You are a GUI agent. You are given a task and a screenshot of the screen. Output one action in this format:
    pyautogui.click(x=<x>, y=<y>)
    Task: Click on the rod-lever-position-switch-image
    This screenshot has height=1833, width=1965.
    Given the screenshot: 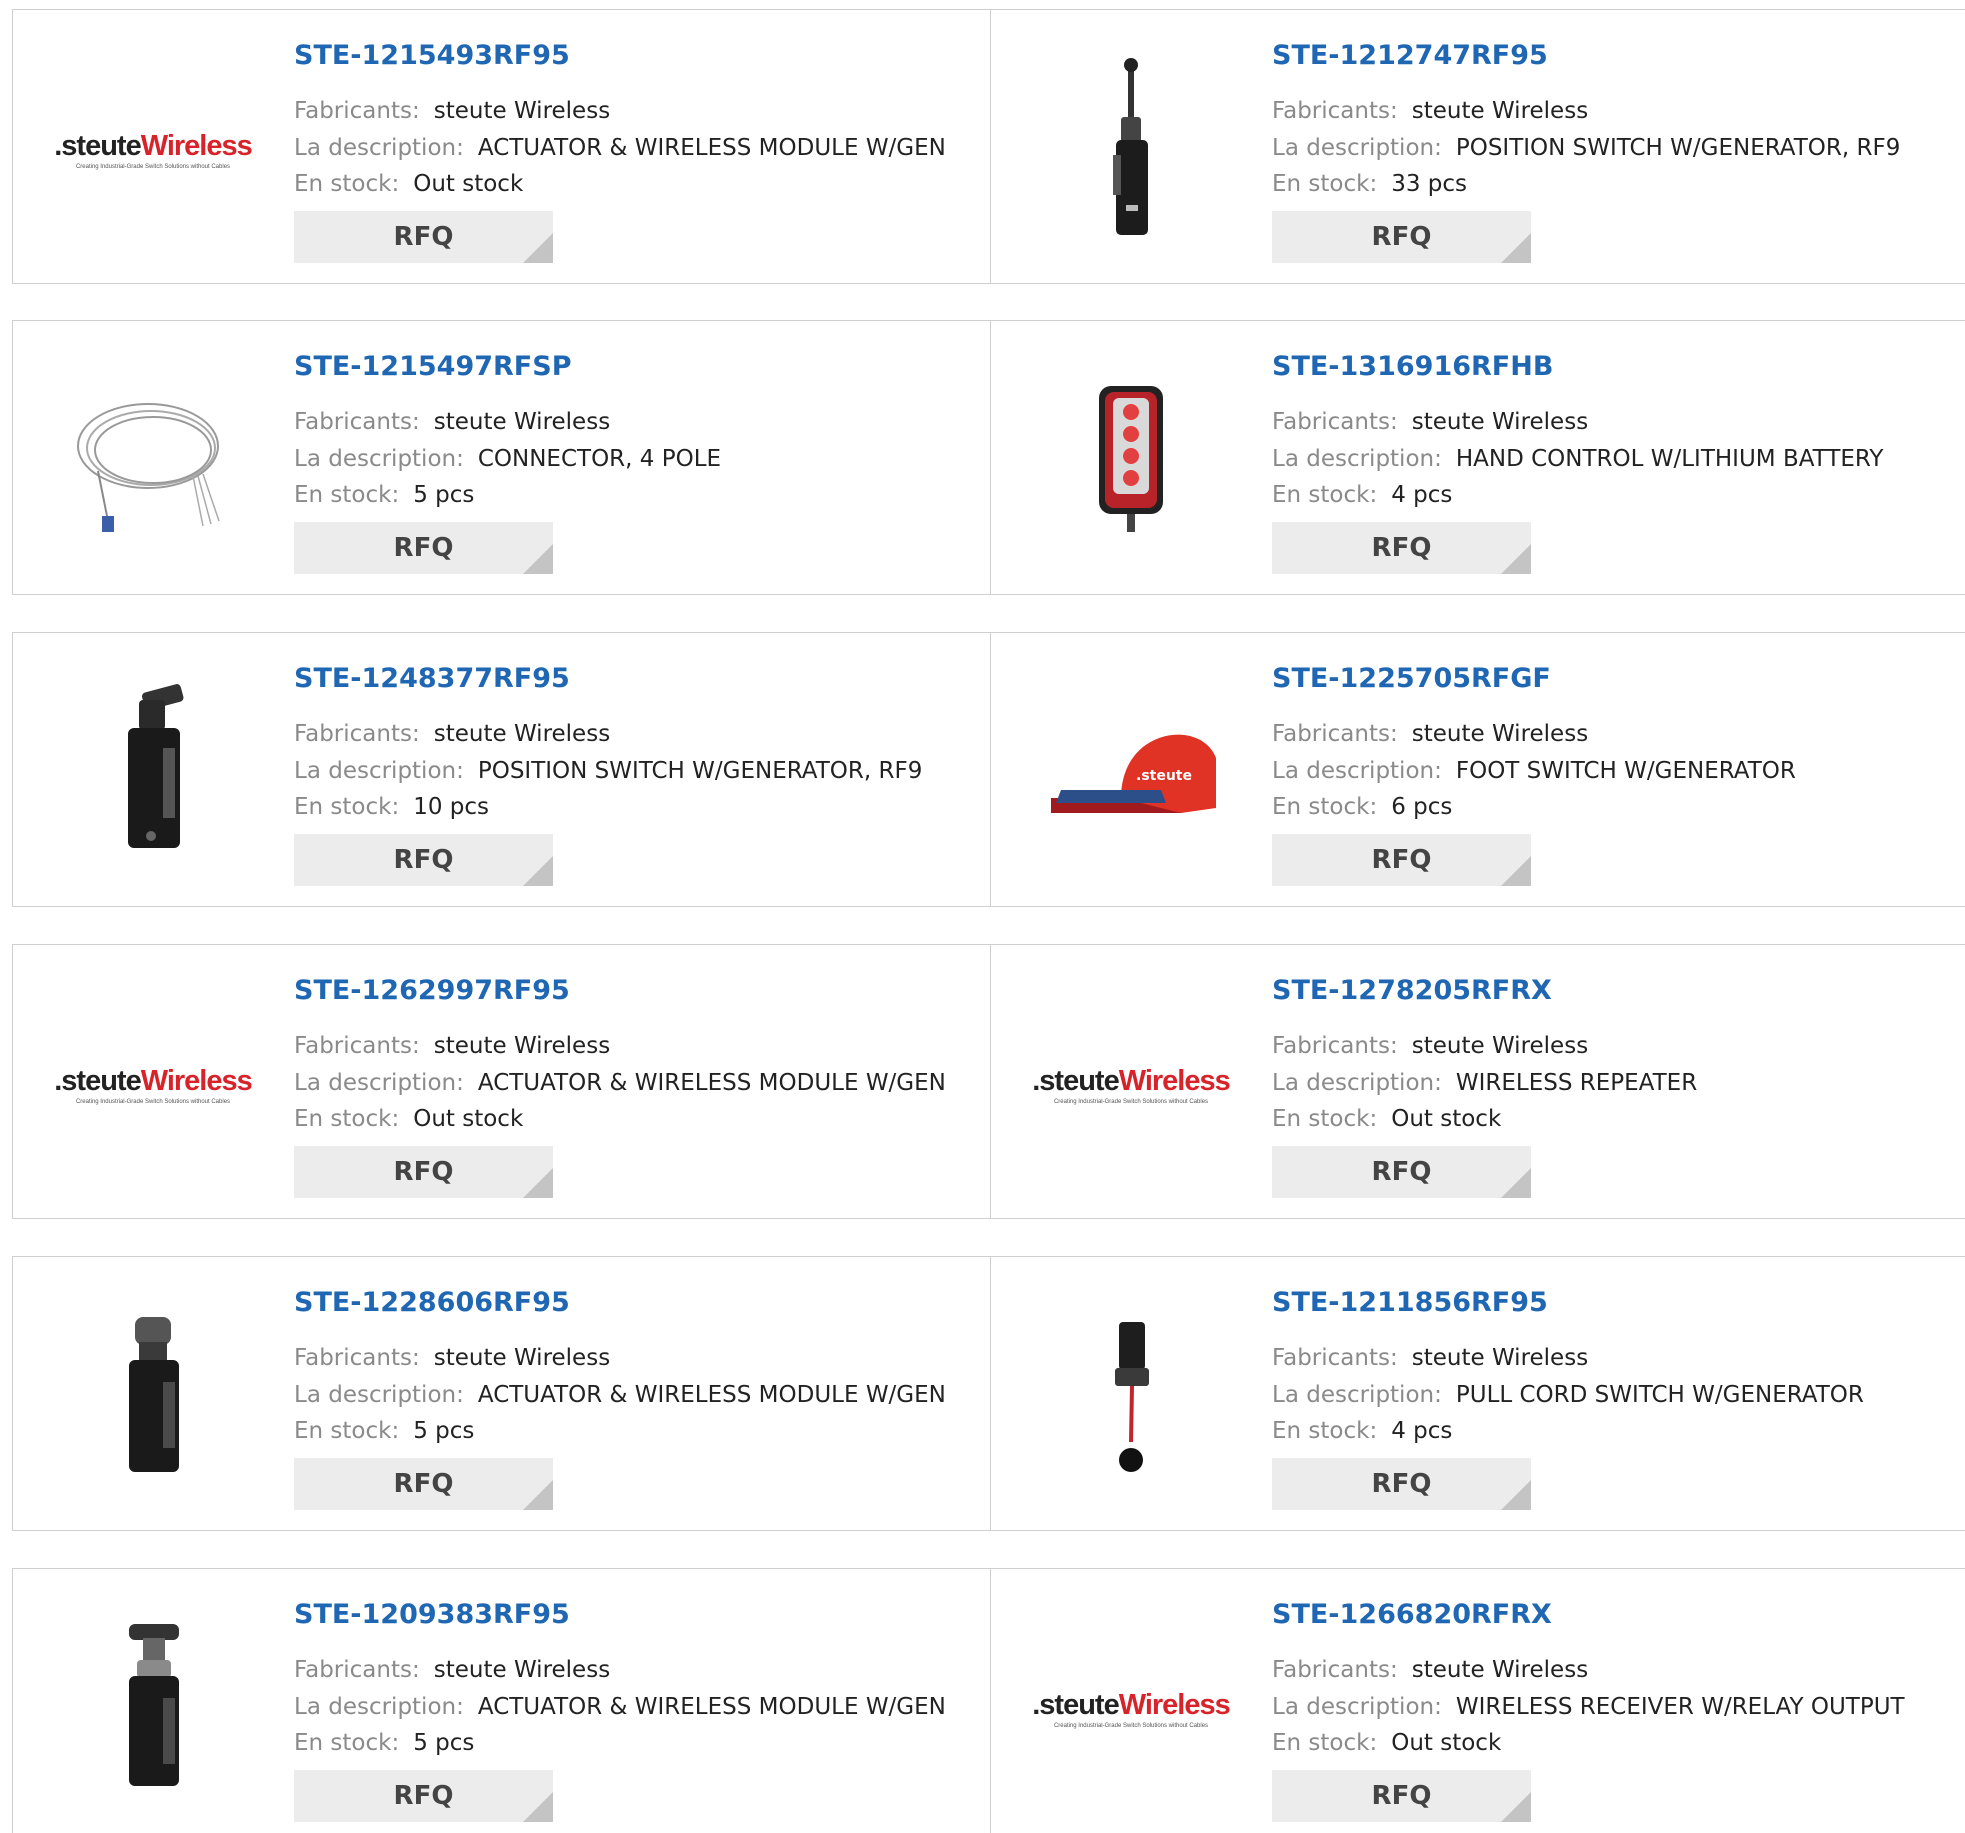 What is the action you would take?
    pyautogui.click(x=1131, y=150)
    